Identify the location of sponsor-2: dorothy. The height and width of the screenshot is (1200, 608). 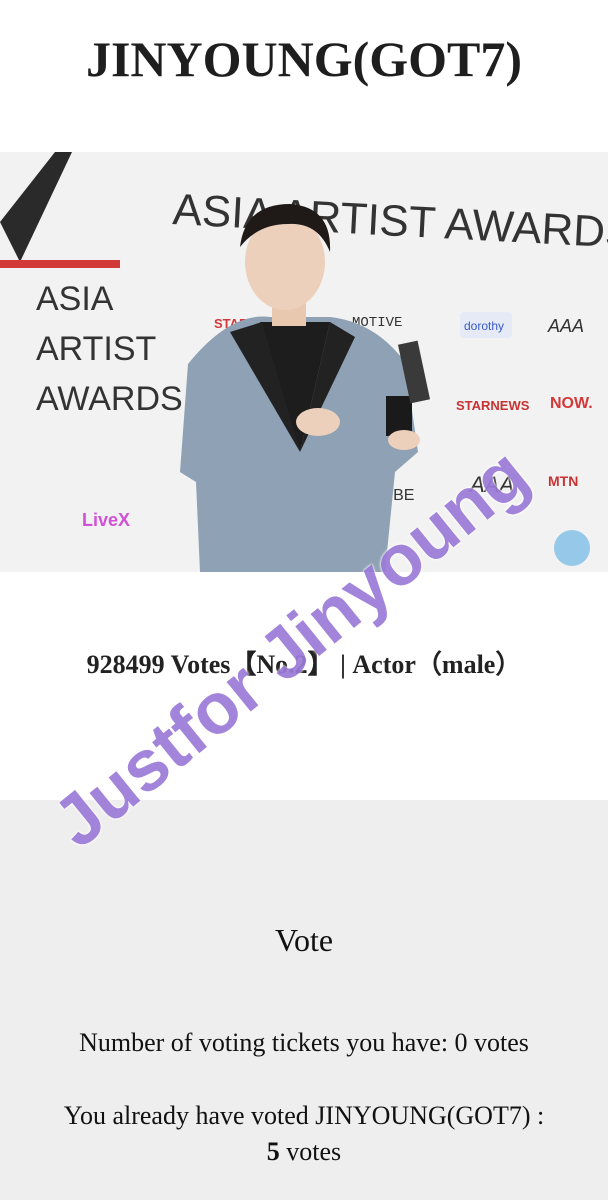
(484, 326).